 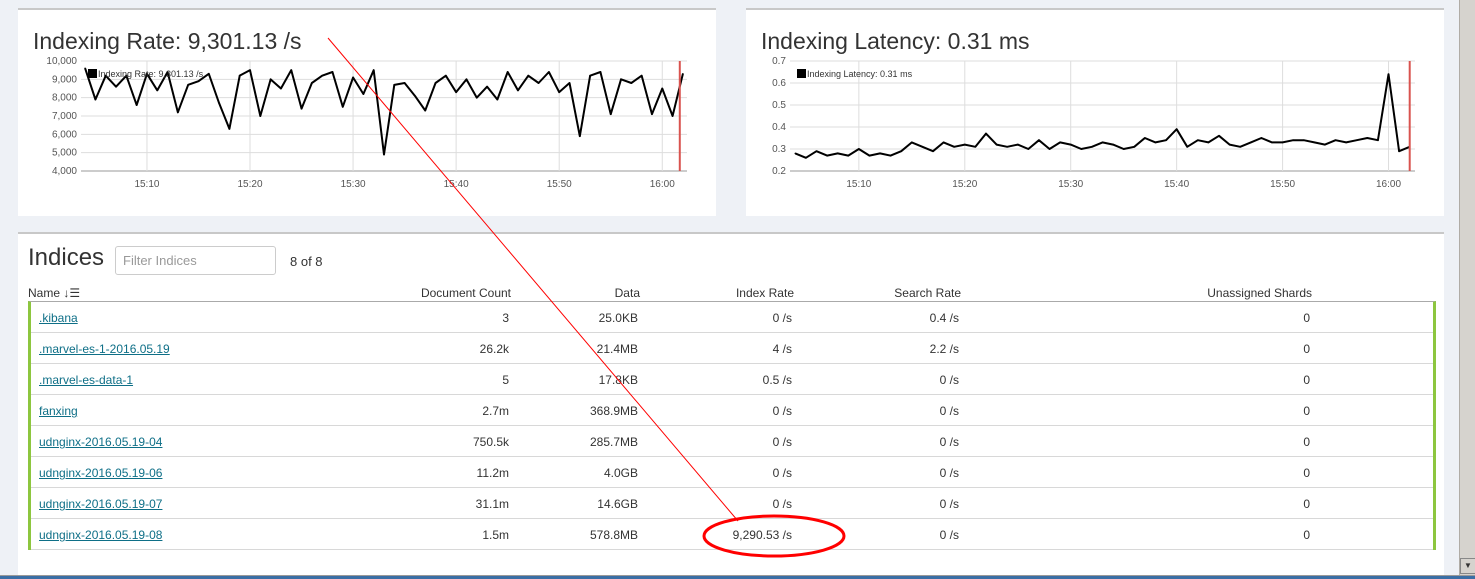 I want to click on document-count: 1.5m, so click(x=495, y=535).